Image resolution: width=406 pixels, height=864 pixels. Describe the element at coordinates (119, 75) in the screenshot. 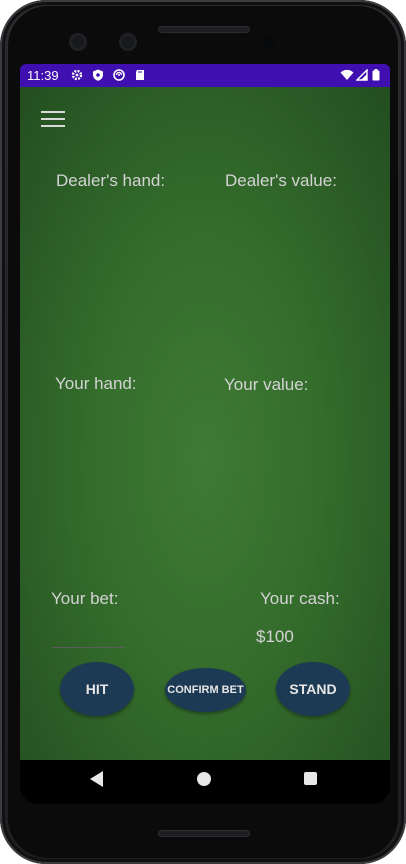

I see `sync-icon` at that location.